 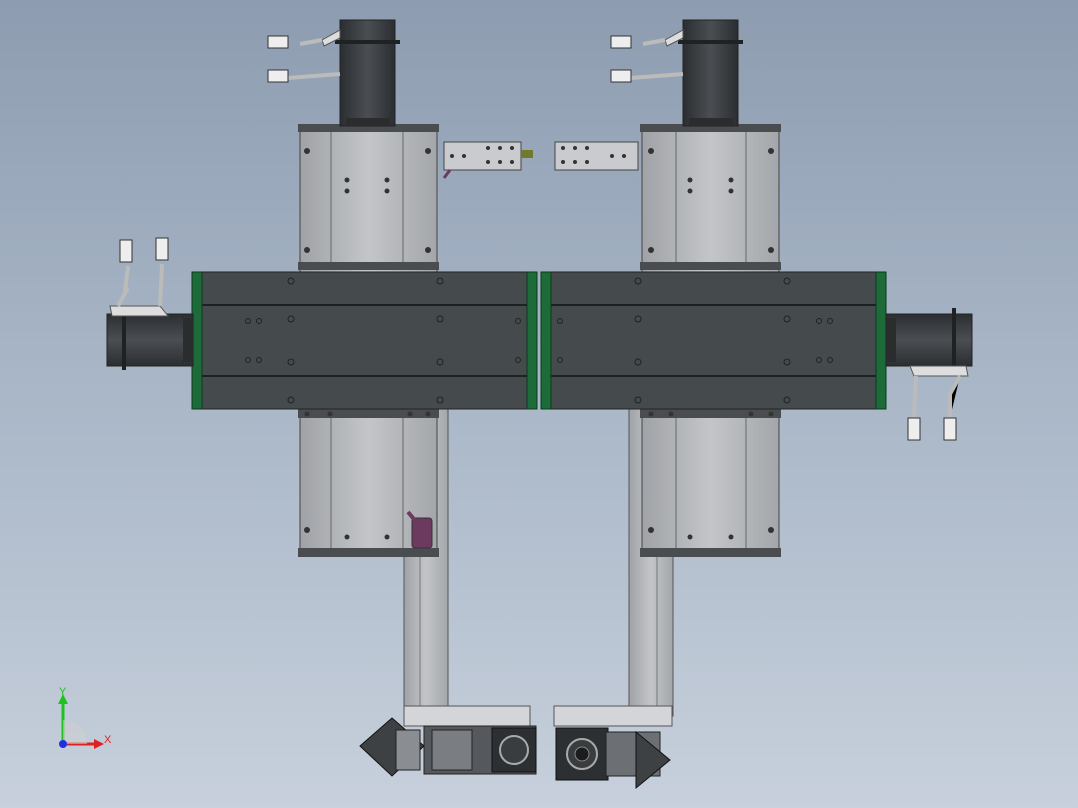 What do you see at coordinates (881, 340) in the screenshot?
I see `right-beam-end-cap` at bounding box center [881, 340].